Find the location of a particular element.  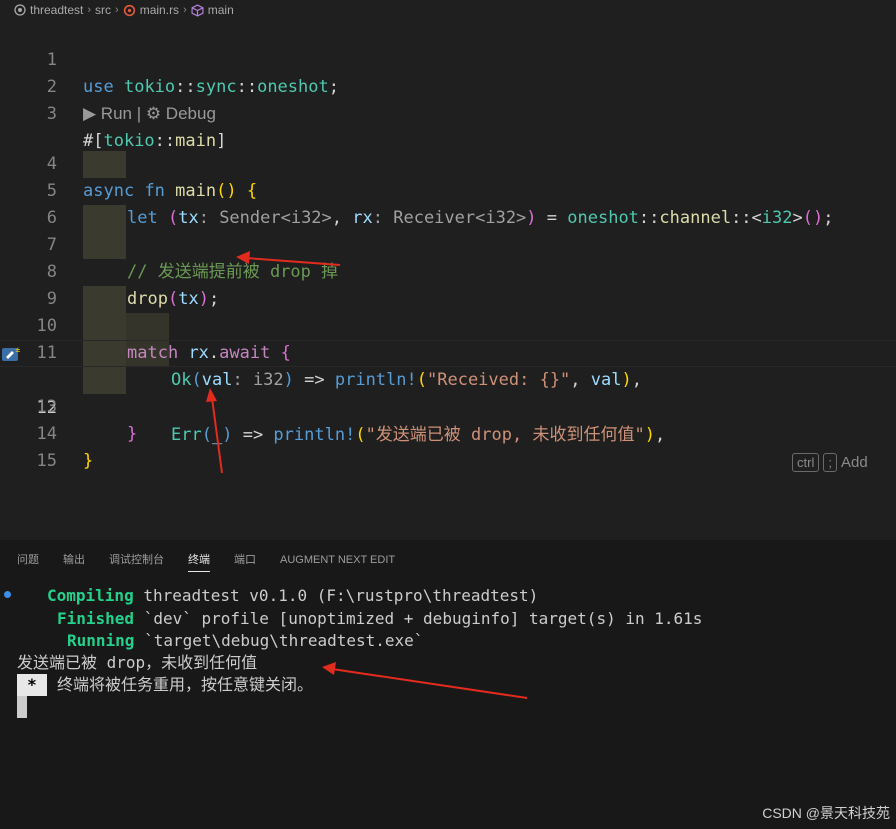

code-line: 4 async fn main() { is located at coordinates (448, 162).